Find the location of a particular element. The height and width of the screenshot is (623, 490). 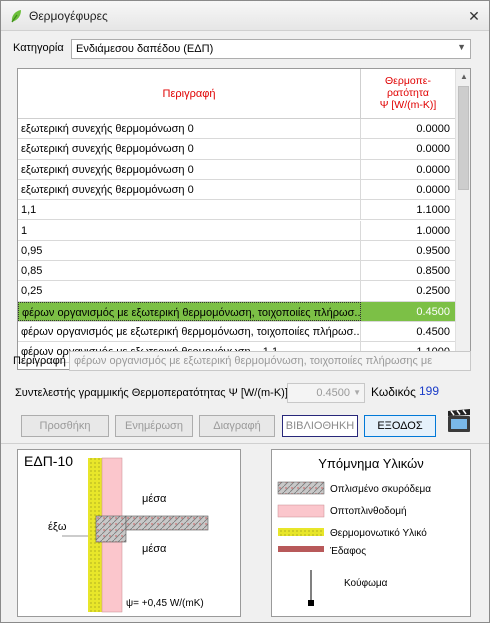

table-row: 0,95 0.9500 is located at coordinates (236, 251).